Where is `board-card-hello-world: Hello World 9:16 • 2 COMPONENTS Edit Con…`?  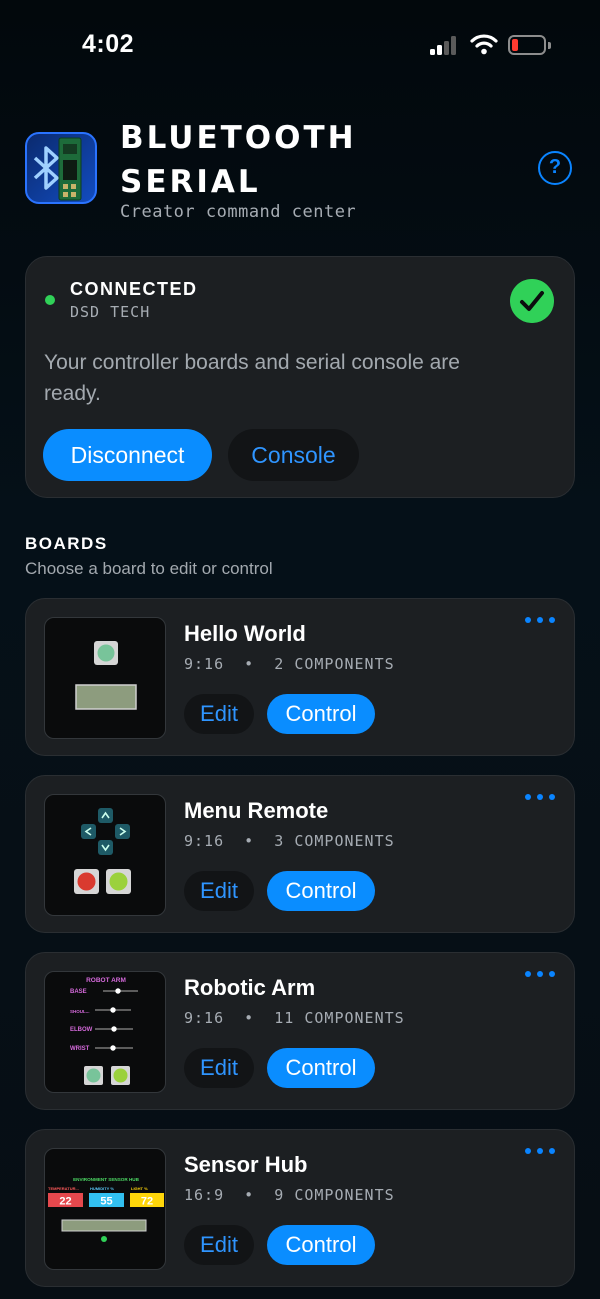
board-card-hello-world: Hello World 9:16 • 2 COMPONENTS Edit Con… is located at coordinates (300, 677).